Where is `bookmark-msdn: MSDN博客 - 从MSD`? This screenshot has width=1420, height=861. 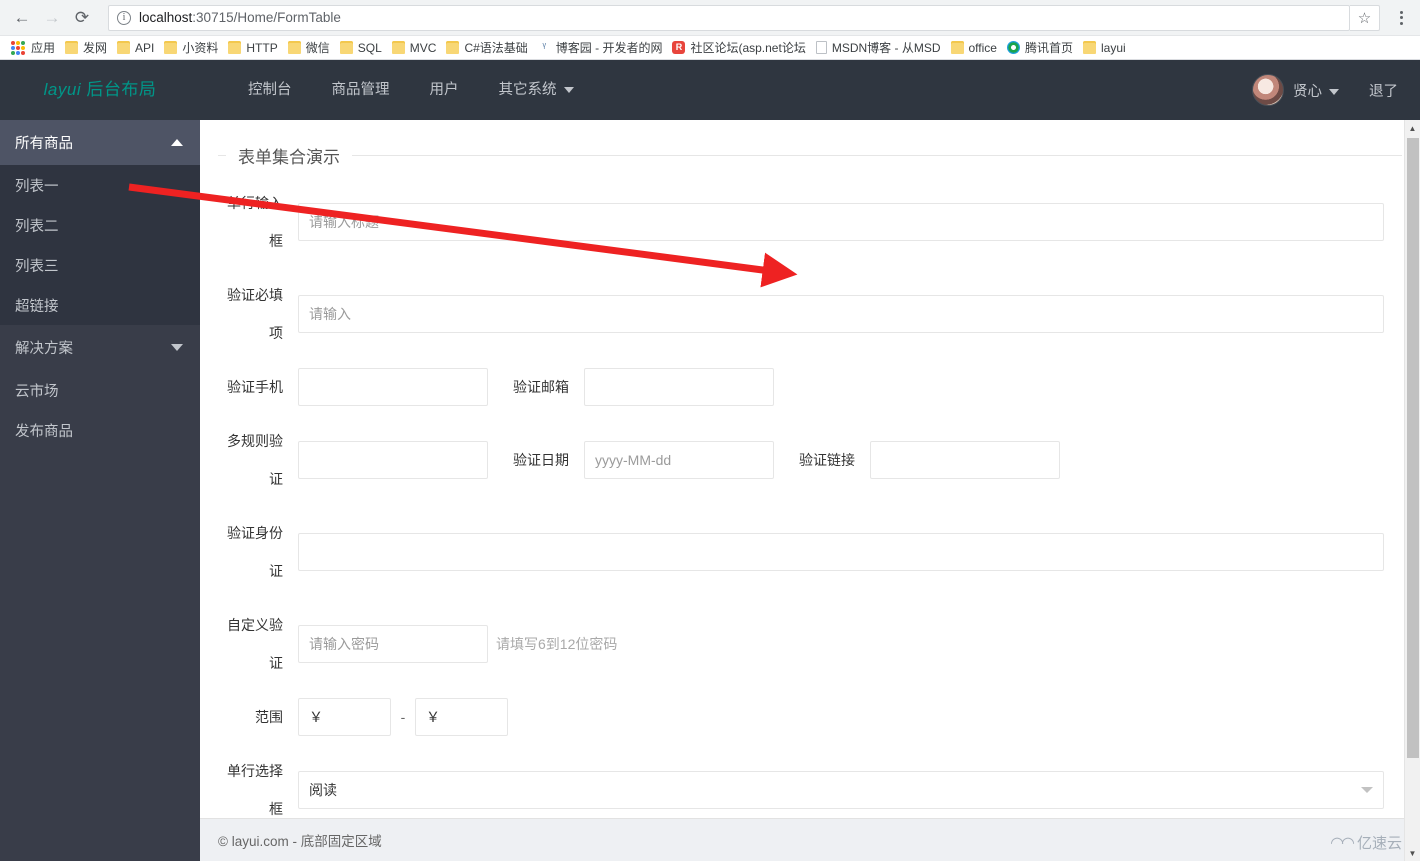 bookmark-msdn: MSDN博客 - 从MSD is located at coordinates (878, 48).